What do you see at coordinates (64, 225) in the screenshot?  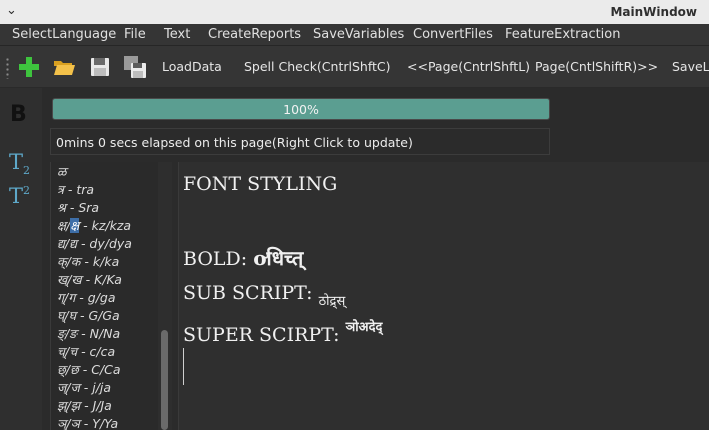 I see `list-item-char: क्ष/` at bounding box center [64, 225].